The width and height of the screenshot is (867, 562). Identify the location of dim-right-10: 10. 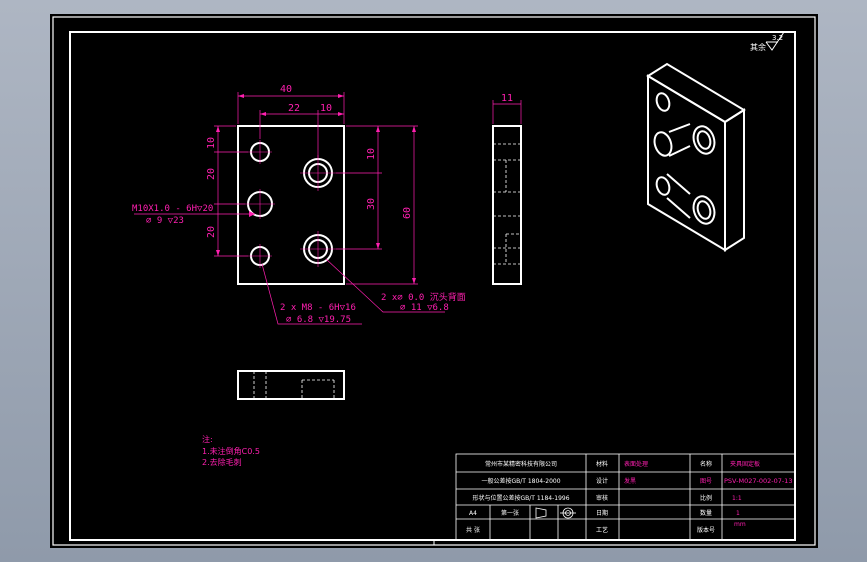
(371, 154).